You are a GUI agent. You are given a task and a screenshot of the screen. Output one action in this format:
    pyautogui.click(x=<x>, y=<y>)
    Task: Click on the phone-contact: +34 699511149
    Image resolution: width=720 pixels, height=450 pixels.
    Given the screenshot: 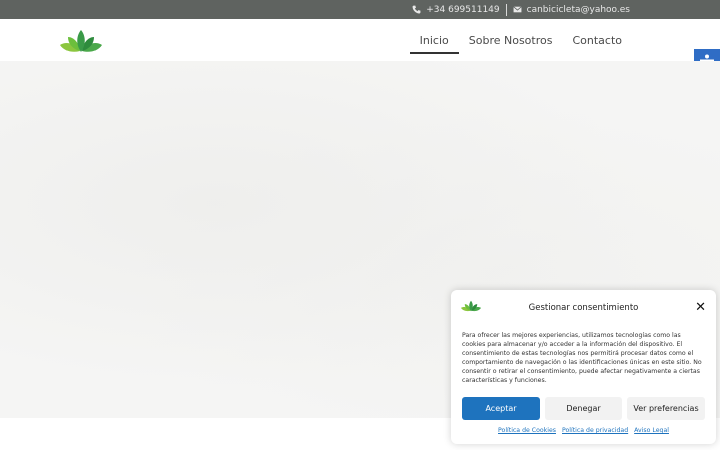 What is the action you would take?
    pyautogui.click(x=456, y=10)
    